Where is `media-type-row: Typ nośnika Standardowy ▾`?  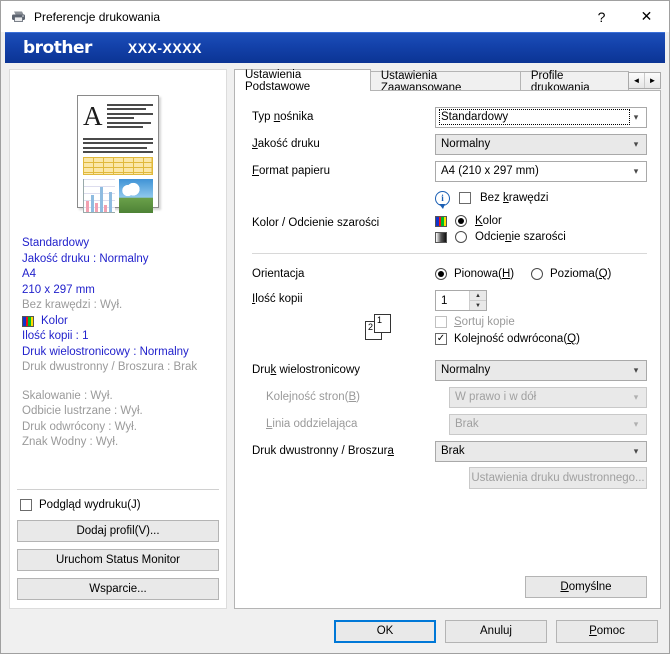 media-type-row: Typ nośnika Standardowy ▾ is located at coordinates (449, 117).